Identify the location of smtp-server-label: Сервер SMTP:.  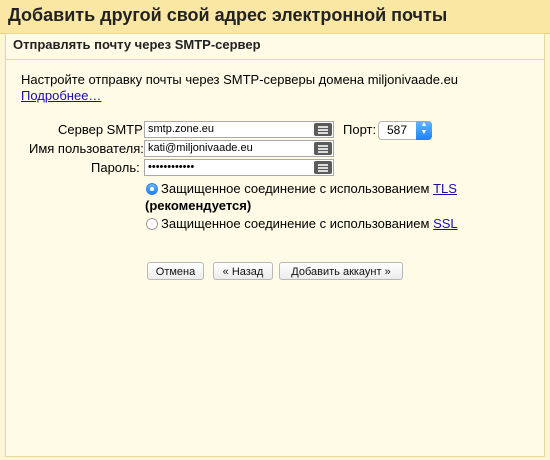
(102, 129).